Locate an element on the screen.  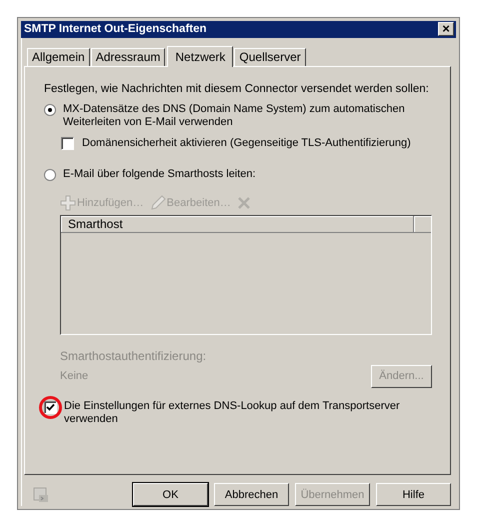
radio-label: E-Mail über folgende Smarthosts leiten: is located at coordinates (159, 174).